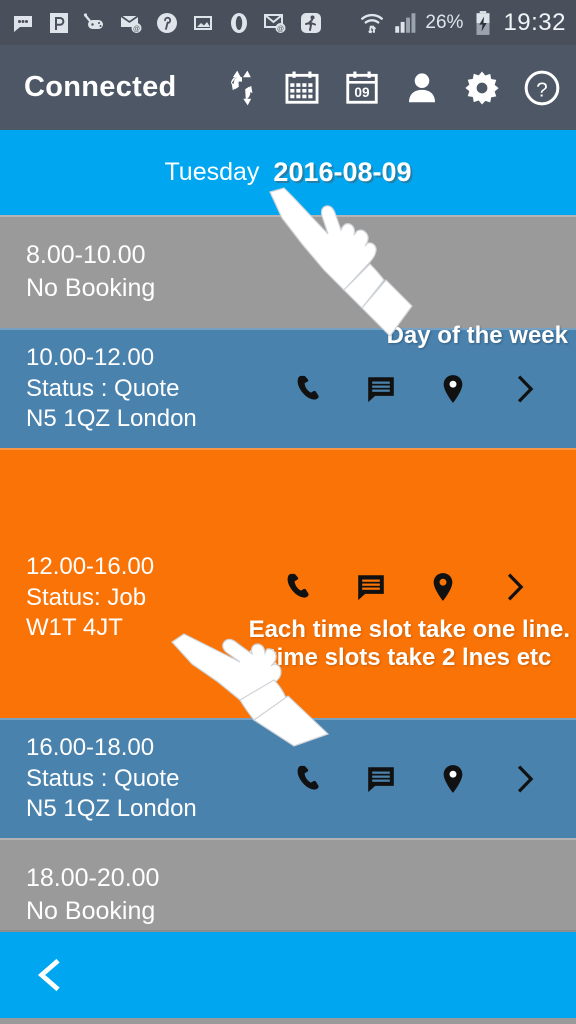 This screenshot has width=576, height=1024. What do you see at coordinates (23, 23) in the screenshot?
I see `messages-icon` at bounding box center [23, 23].